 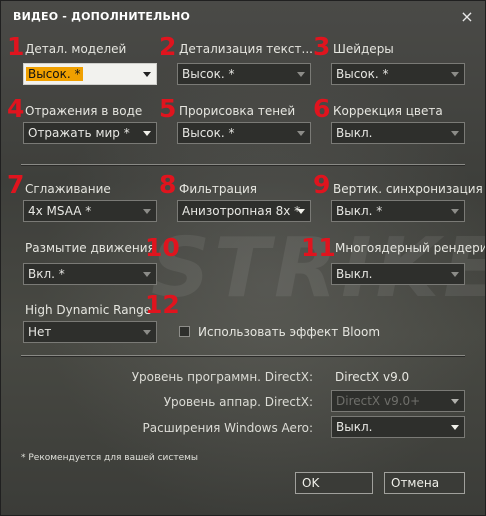 I want to click on badge-1: 1, so click(x=16, y=46).